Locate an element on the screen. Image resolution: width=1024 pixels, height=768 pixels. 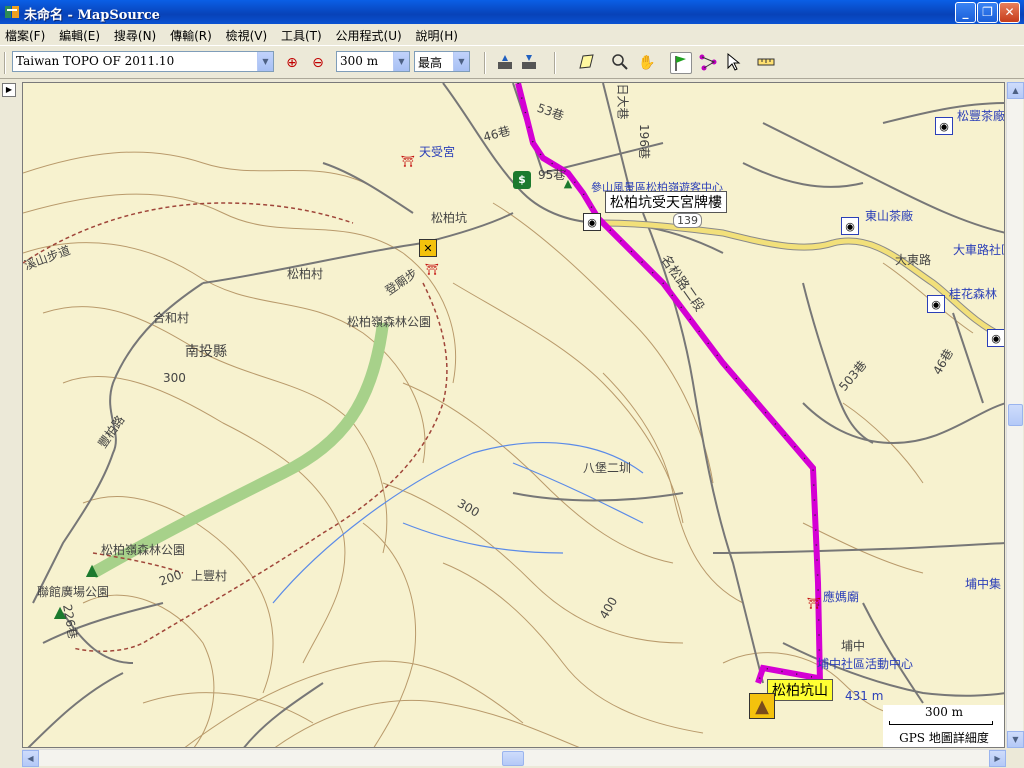
menu-tools: 工具(T) is located at coordinates (301, 34).